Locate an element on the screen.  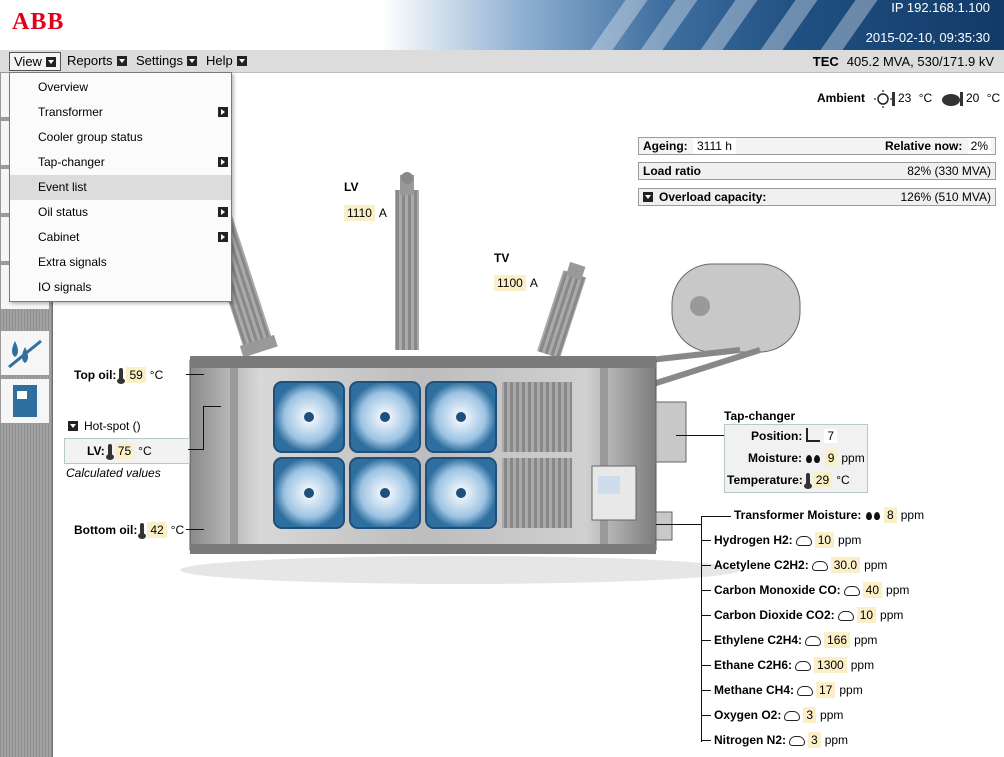
tv-current-value: 1100 is located at coordinates (510, 283).